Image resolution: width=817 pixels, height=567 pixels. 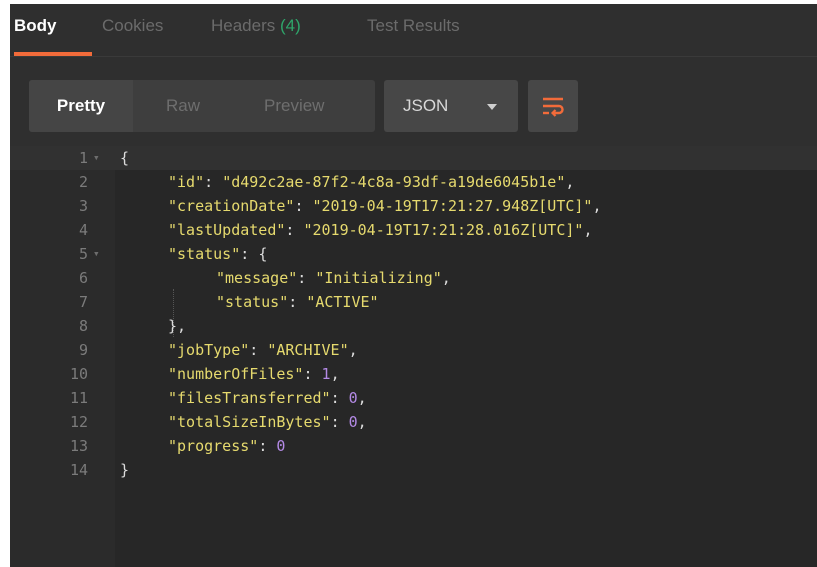 I want to click on line-number: 7, so click(x=83, y=302).